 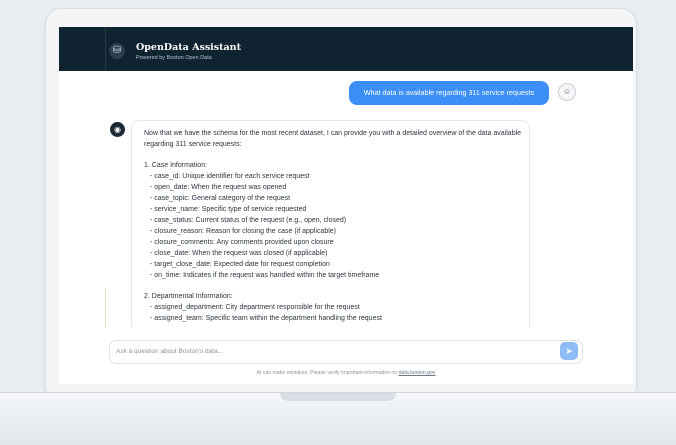 I want to click on app-title: OpenData Assistant, so click(x=188, y=47).